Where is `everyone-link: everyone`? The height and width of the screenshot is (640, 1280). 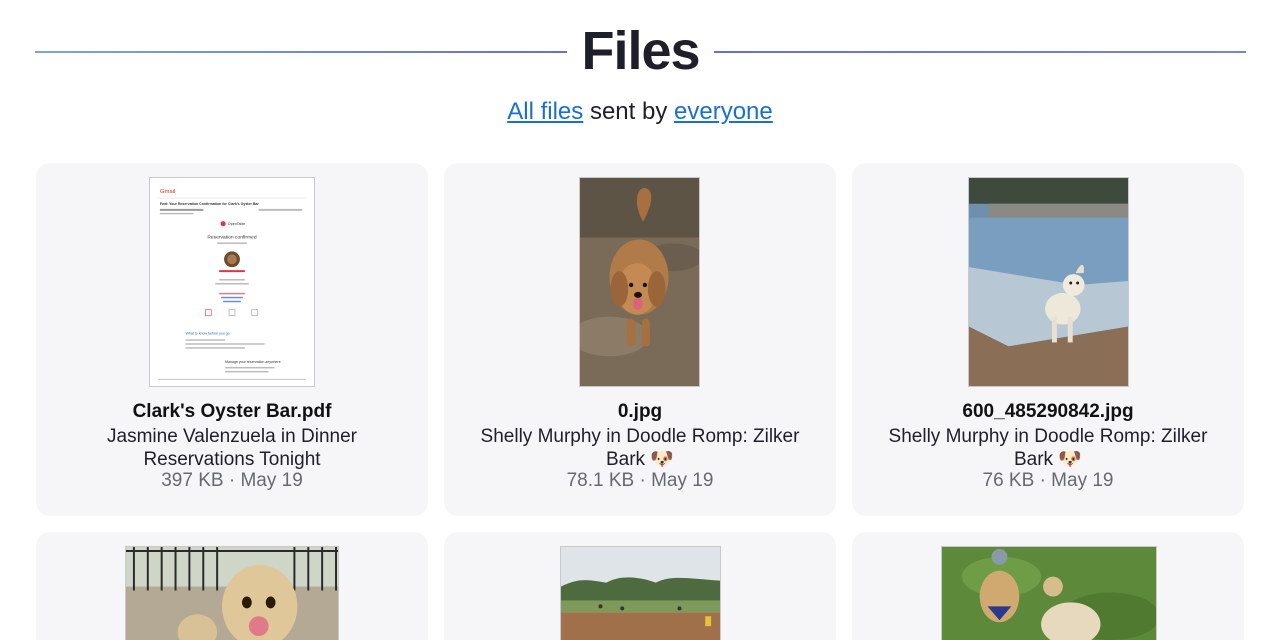
everyone-link: everyone is located at coordinates (723, 111).